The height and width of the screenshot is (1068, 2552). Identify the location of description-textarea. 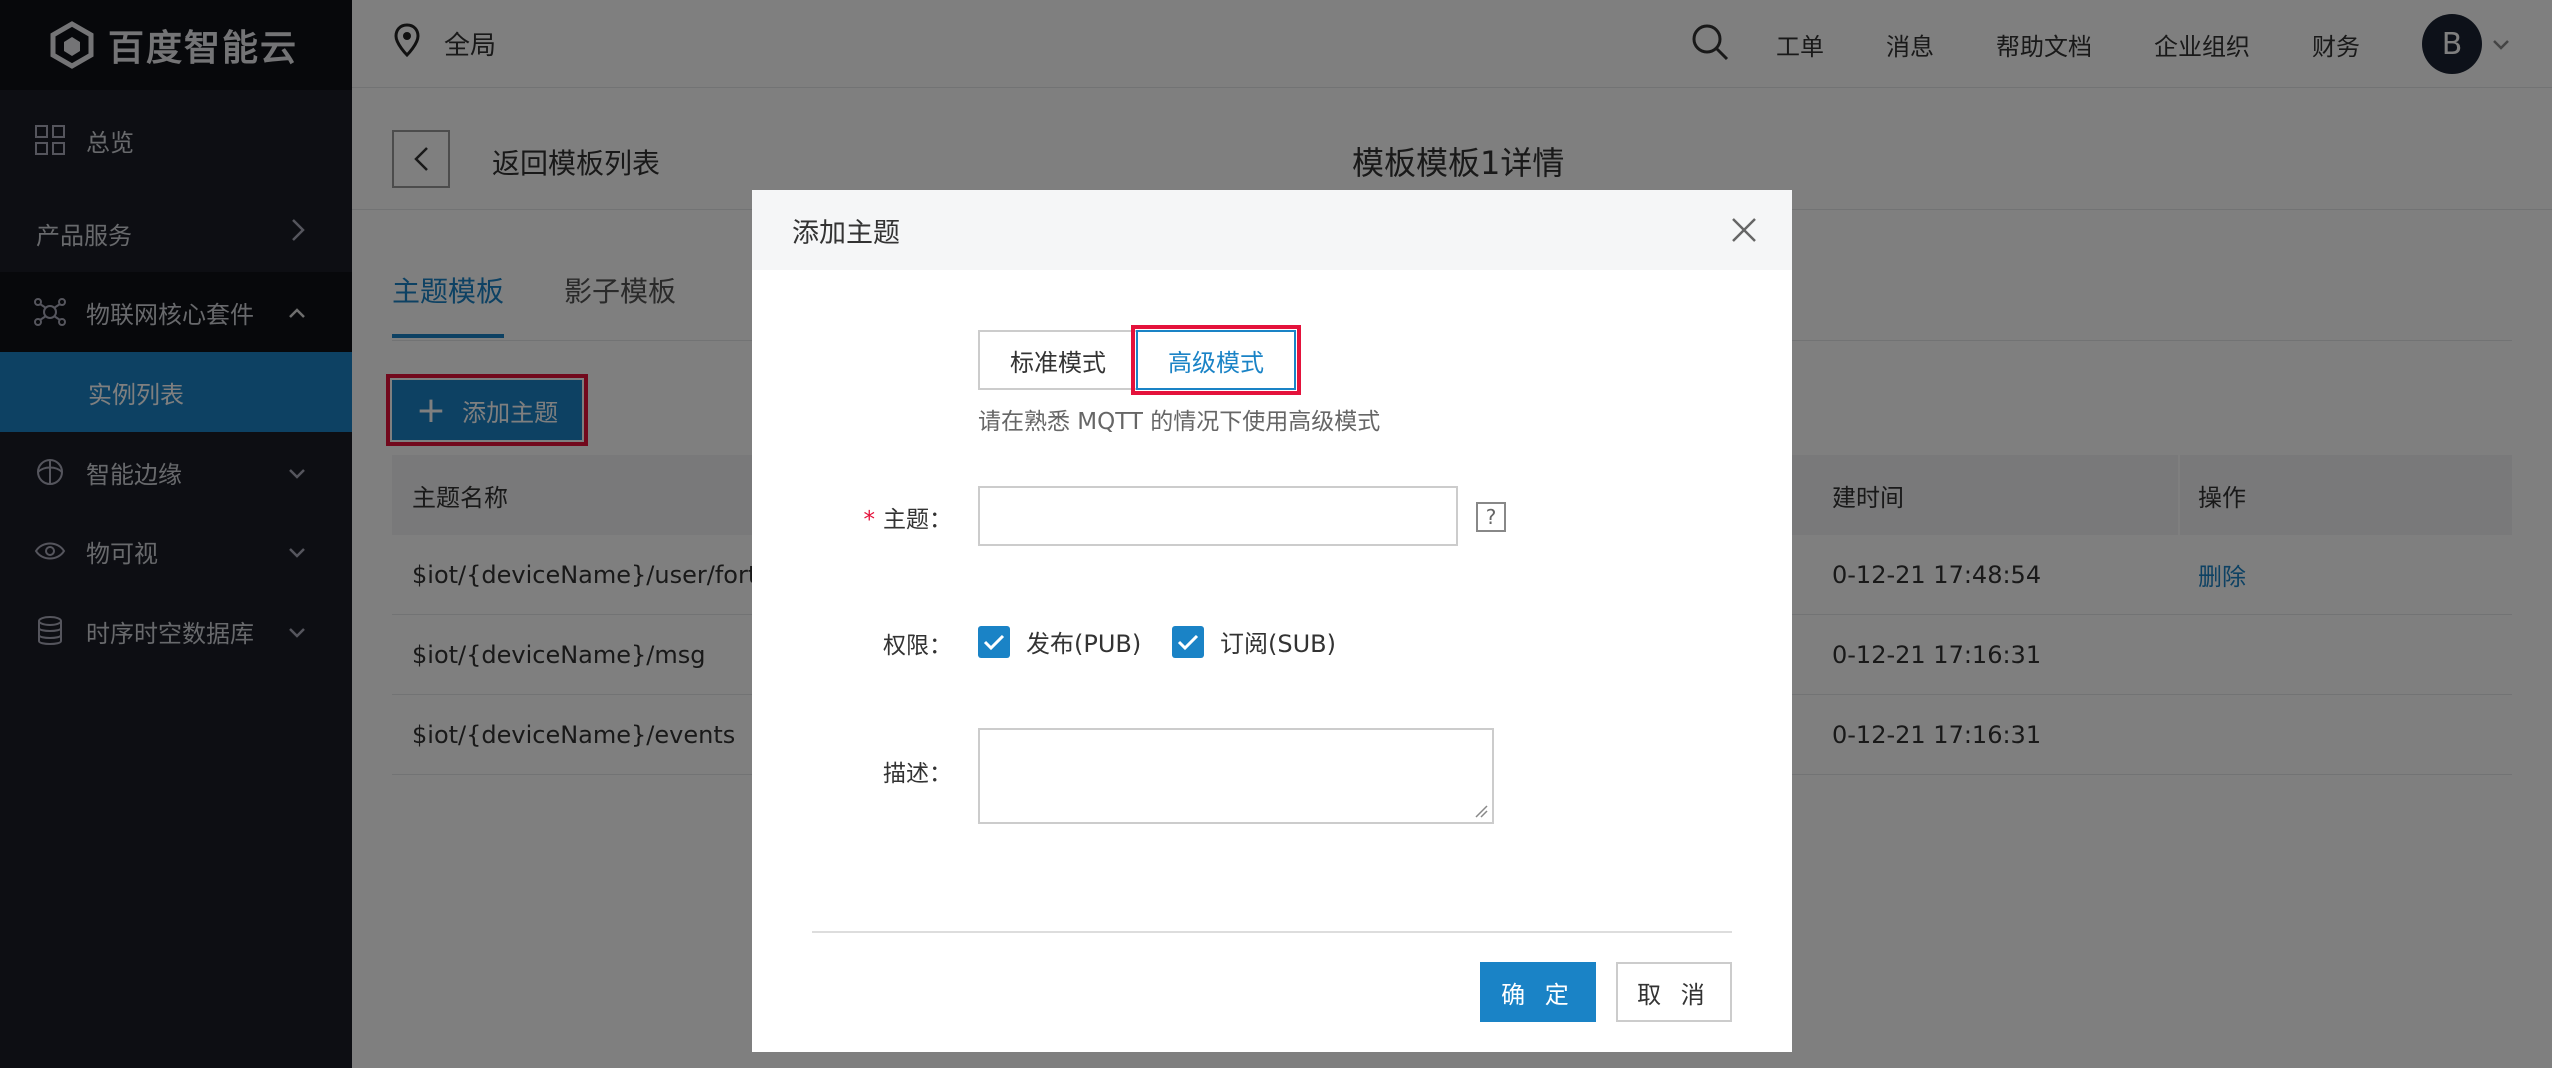
(1236, 776).